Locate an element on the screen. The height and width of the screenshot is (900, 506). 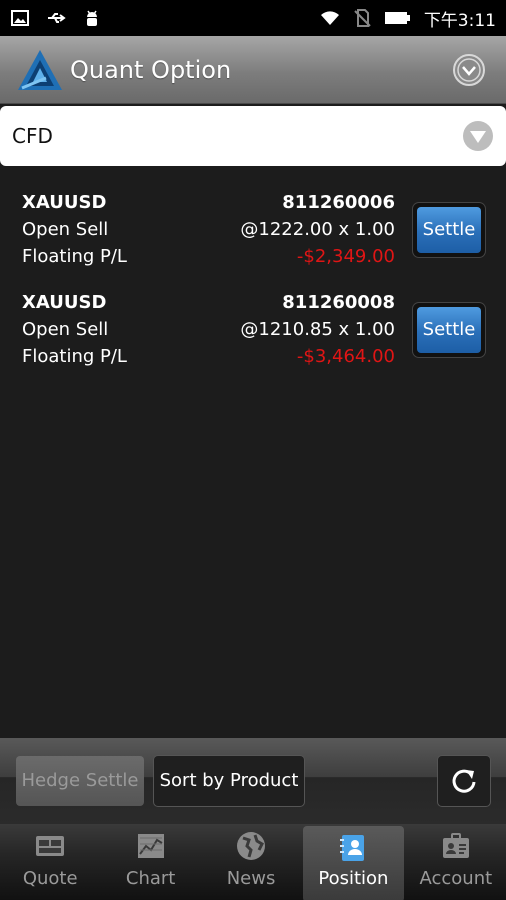
category-selected: CFD is located at coordinates (32, 136).